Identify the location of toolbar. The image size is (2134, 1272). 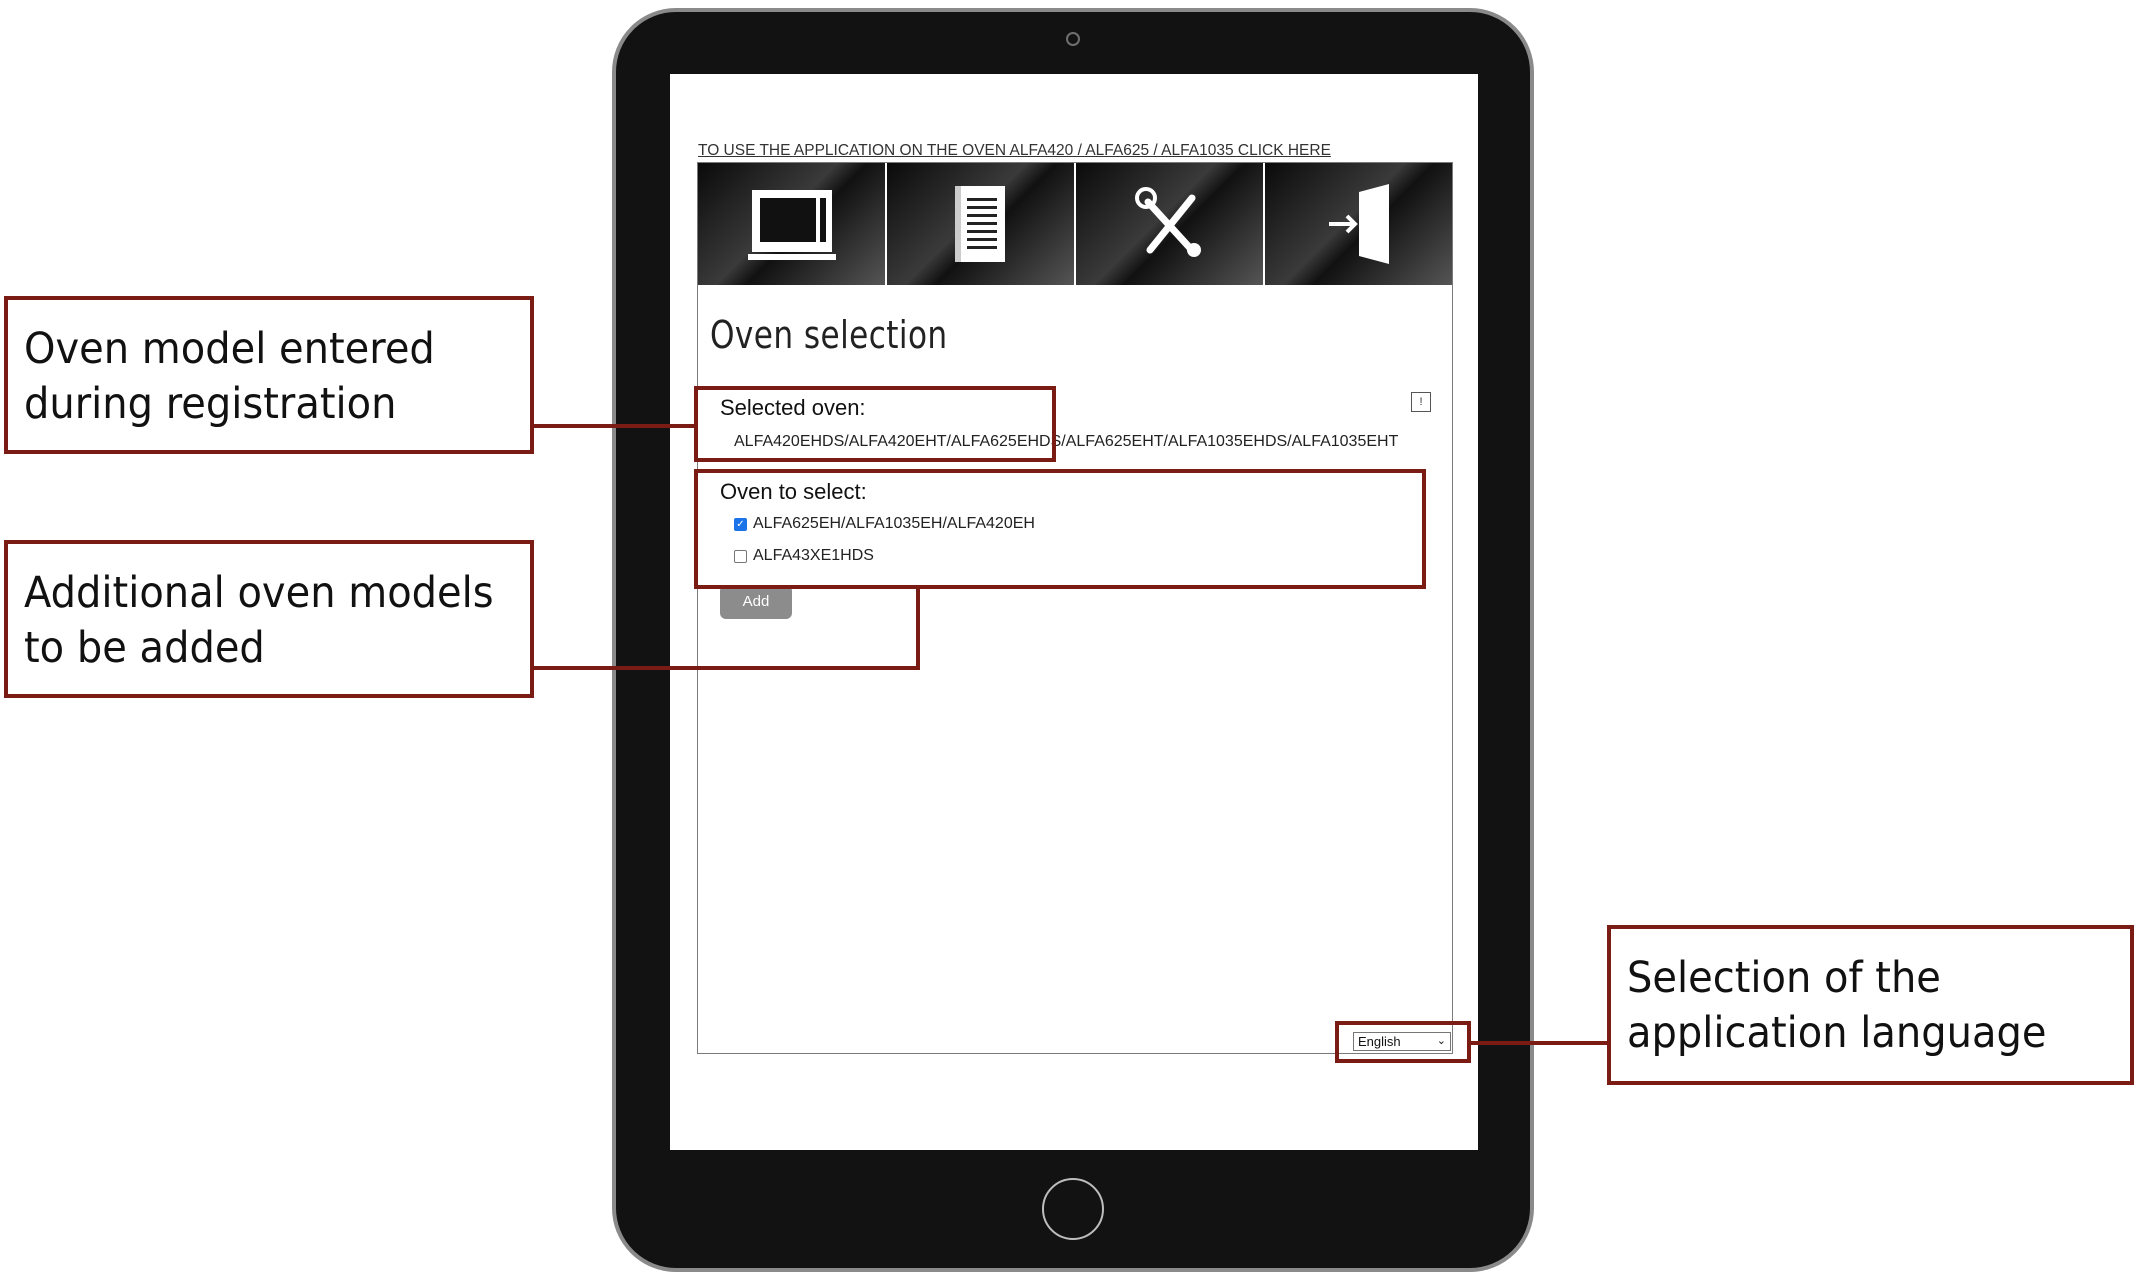
(1075, 224).